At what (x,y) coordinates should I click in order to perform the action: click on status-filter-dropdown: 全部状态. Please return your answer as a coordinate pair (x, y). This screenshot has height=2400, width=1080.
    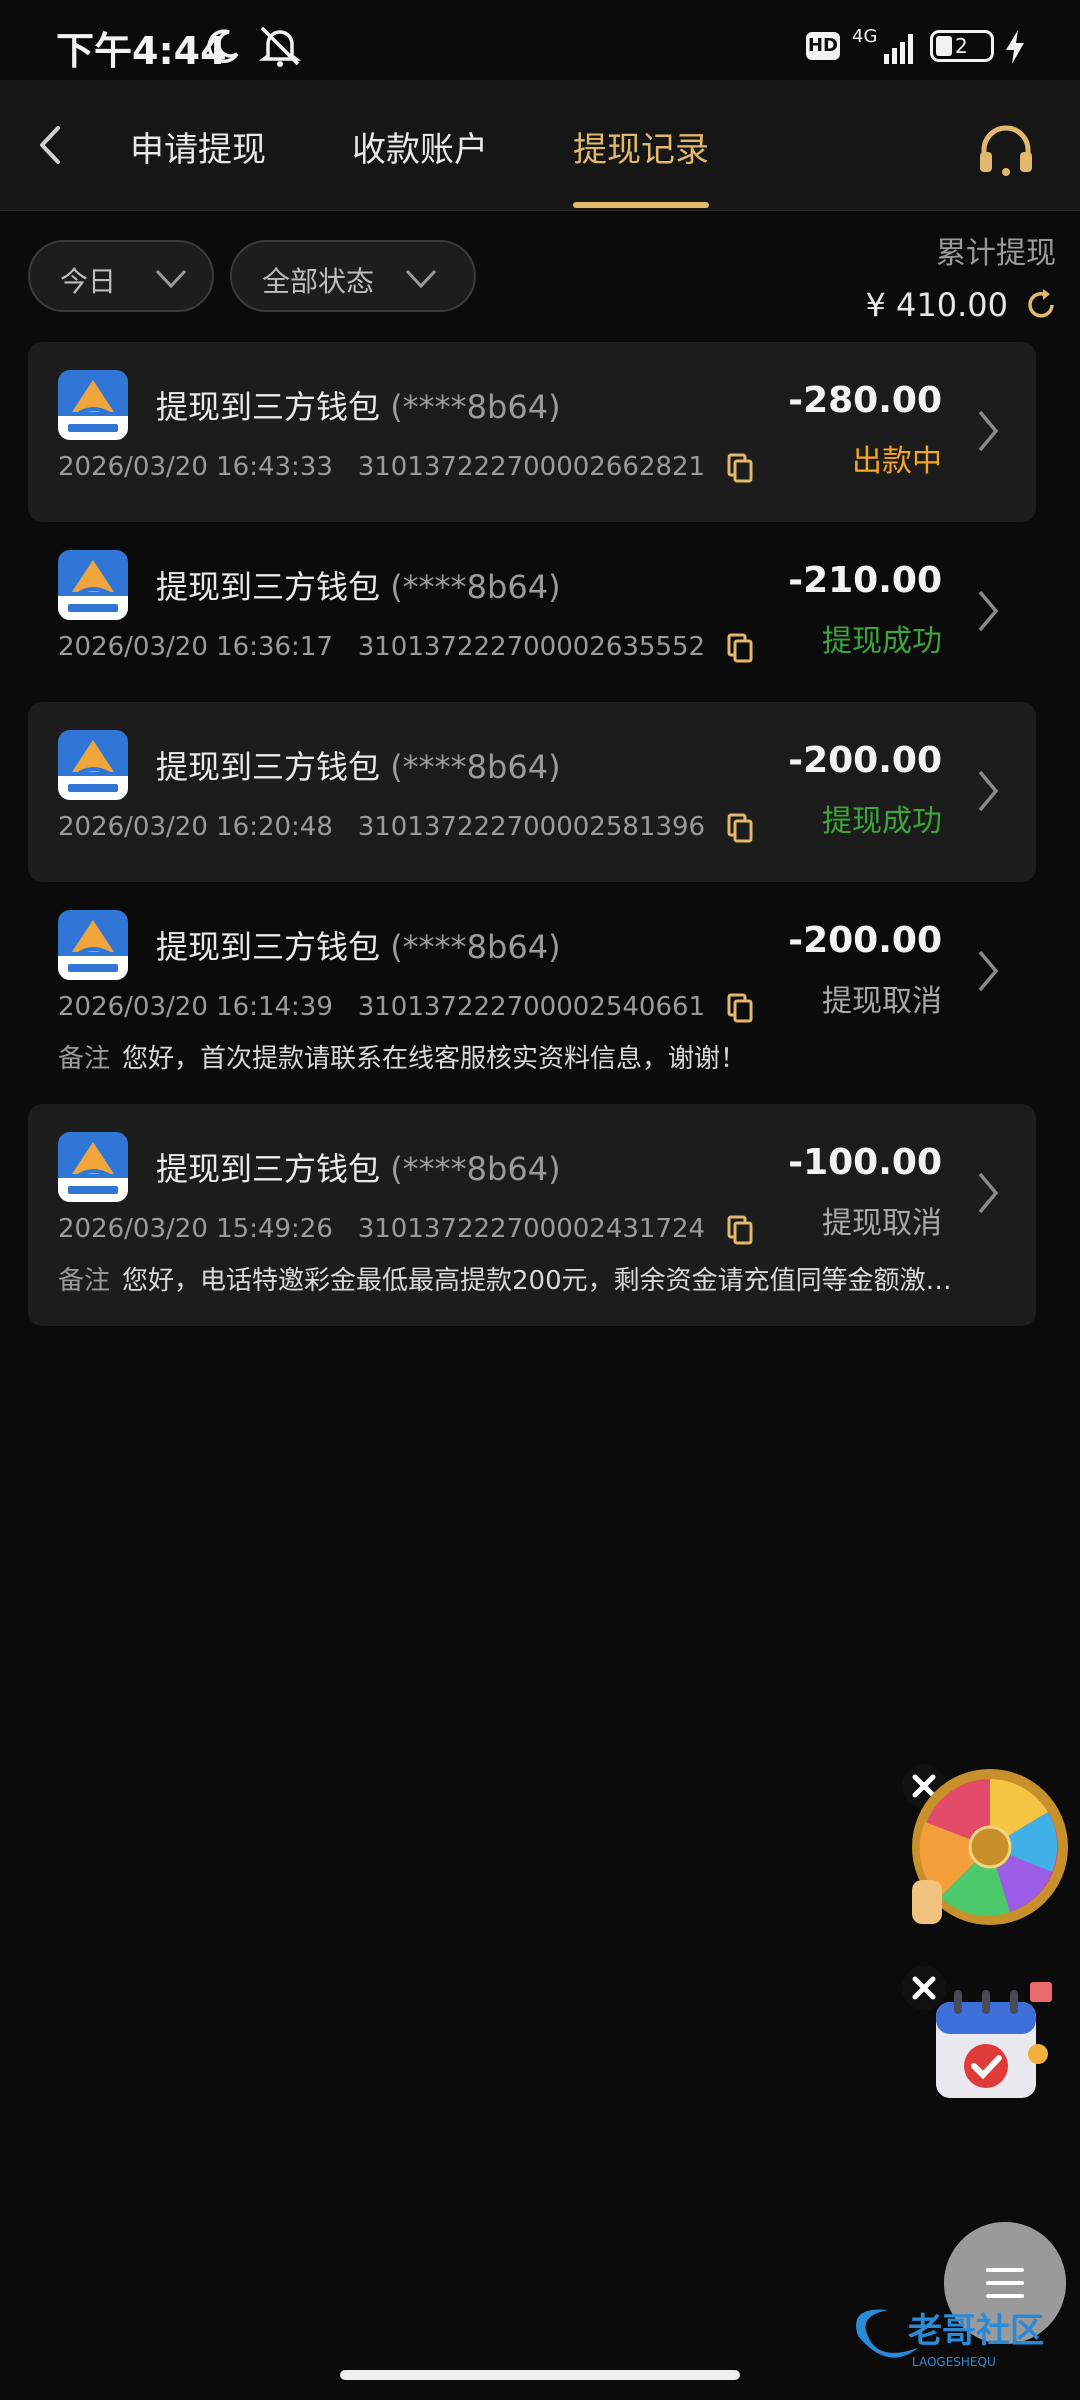
    Looking at the image, I should click on (353, 276).